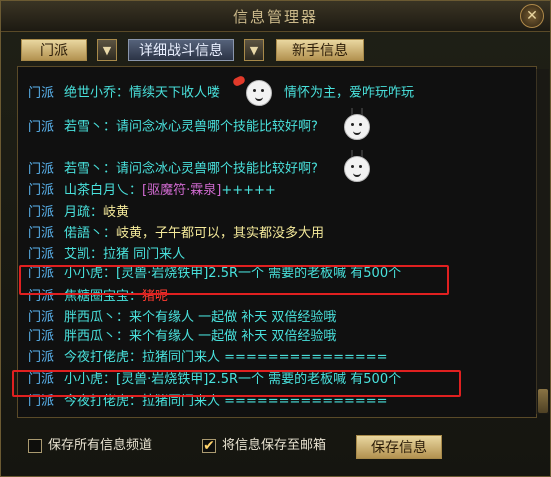  I want to click on message-row: 门派 艾凯：拉猪 同门来人, so click(106, 255).